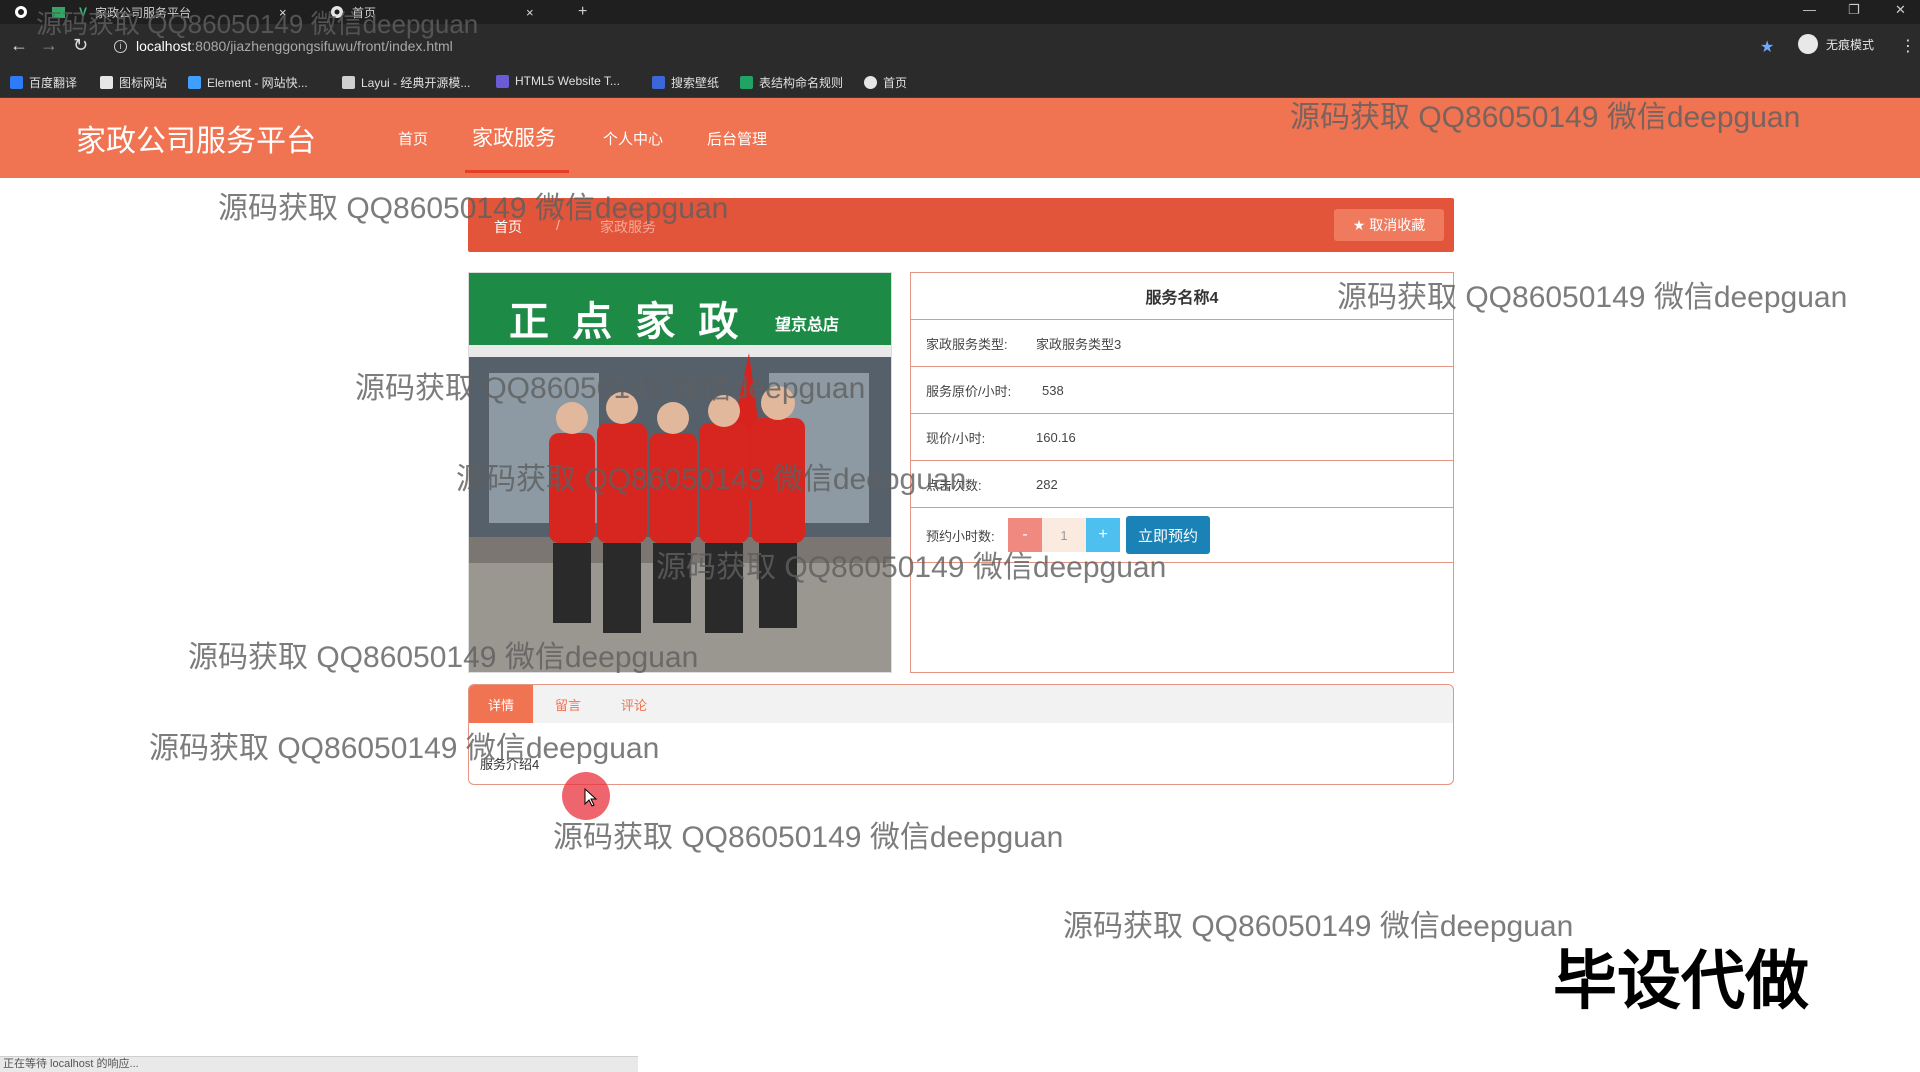  Describe the element at coordinates (106, 82) in the screenshot. I see `flag-icon` at that location.